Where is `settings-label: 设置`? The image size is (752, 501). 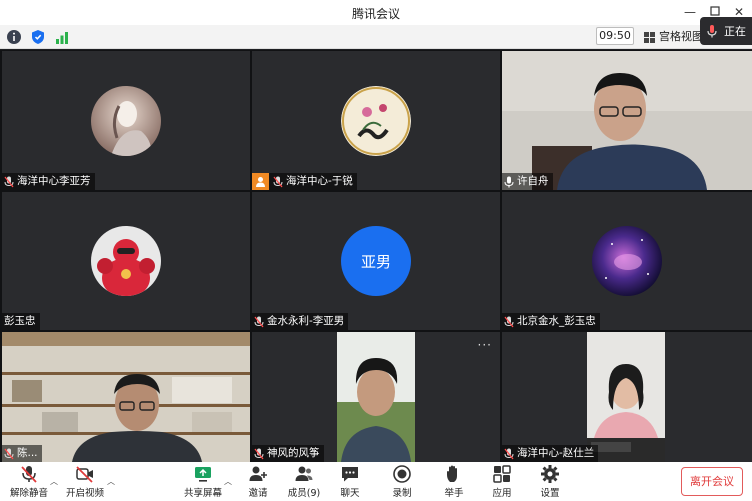 settings-label: 设置 is located at coordinates (550, 493).